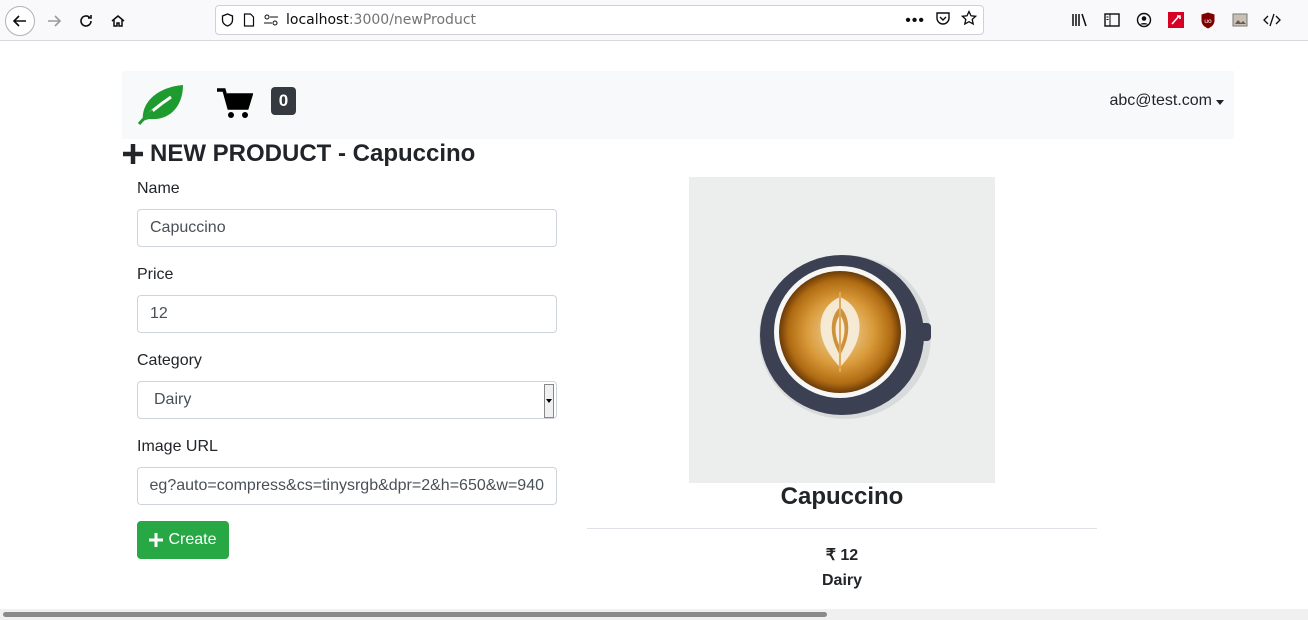  Describe the element at coordinates (161, 106) in the screenshot. I see `leaf-logo-icon` at that location.